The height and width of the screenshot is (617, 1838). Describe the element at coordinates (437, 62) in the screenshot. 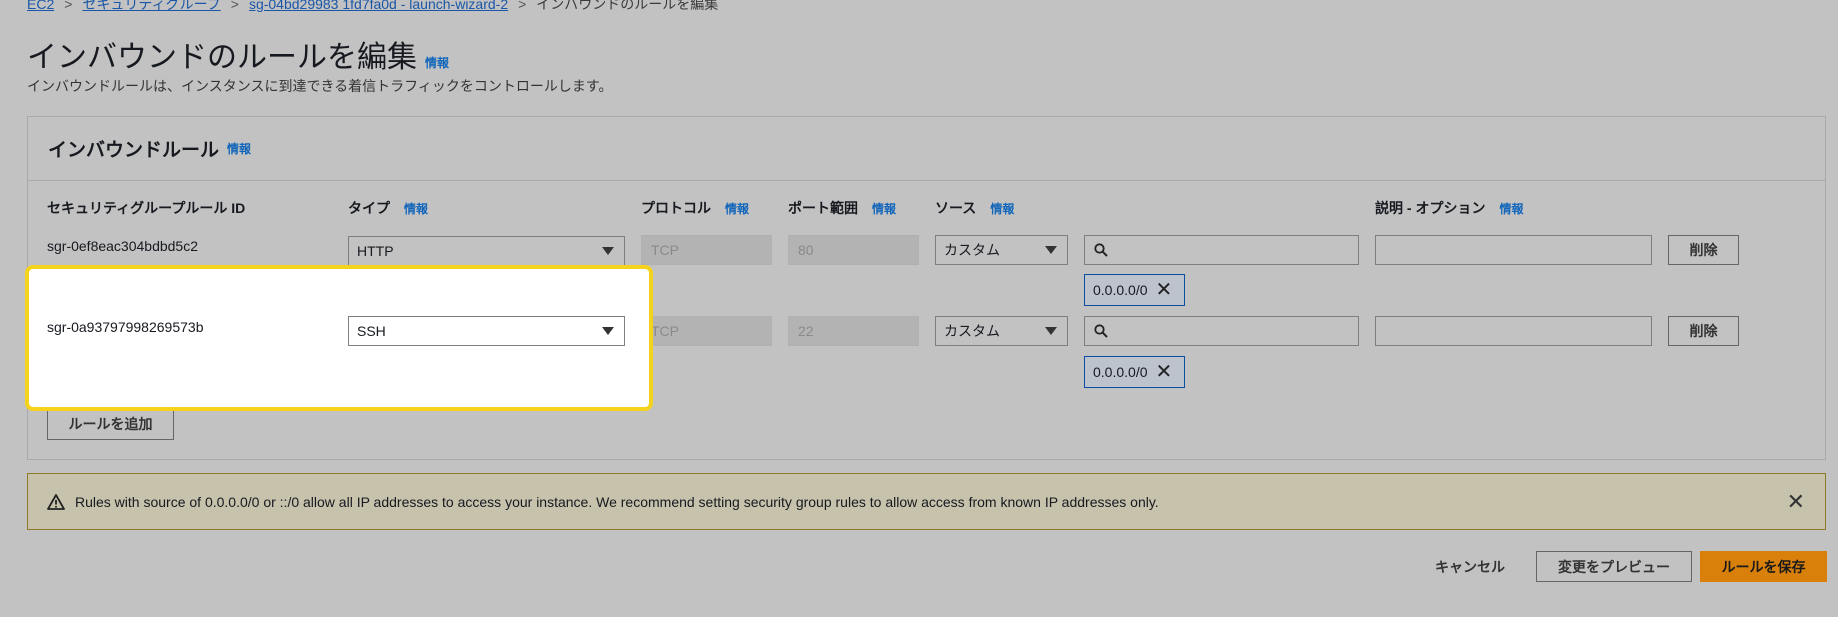

I see `page-info-link: 情報` at that location.